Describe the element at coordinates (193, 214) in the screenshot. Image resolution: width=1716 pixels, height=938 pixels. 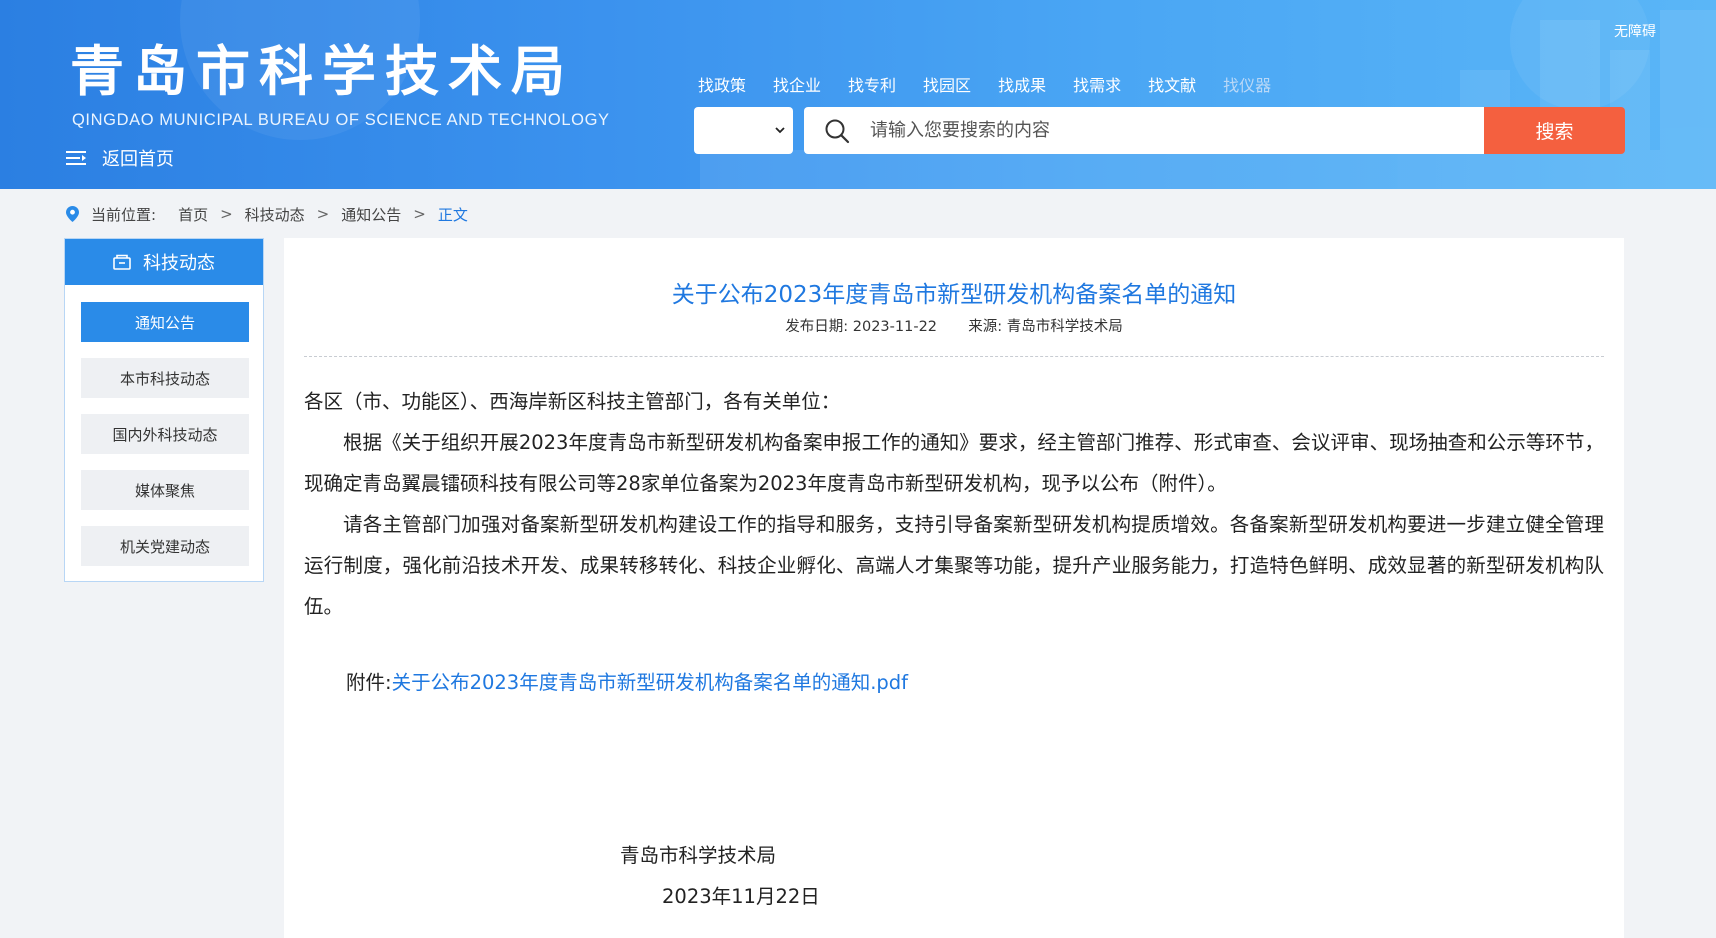
I see `breadcrumb-home: 首页` at that location.